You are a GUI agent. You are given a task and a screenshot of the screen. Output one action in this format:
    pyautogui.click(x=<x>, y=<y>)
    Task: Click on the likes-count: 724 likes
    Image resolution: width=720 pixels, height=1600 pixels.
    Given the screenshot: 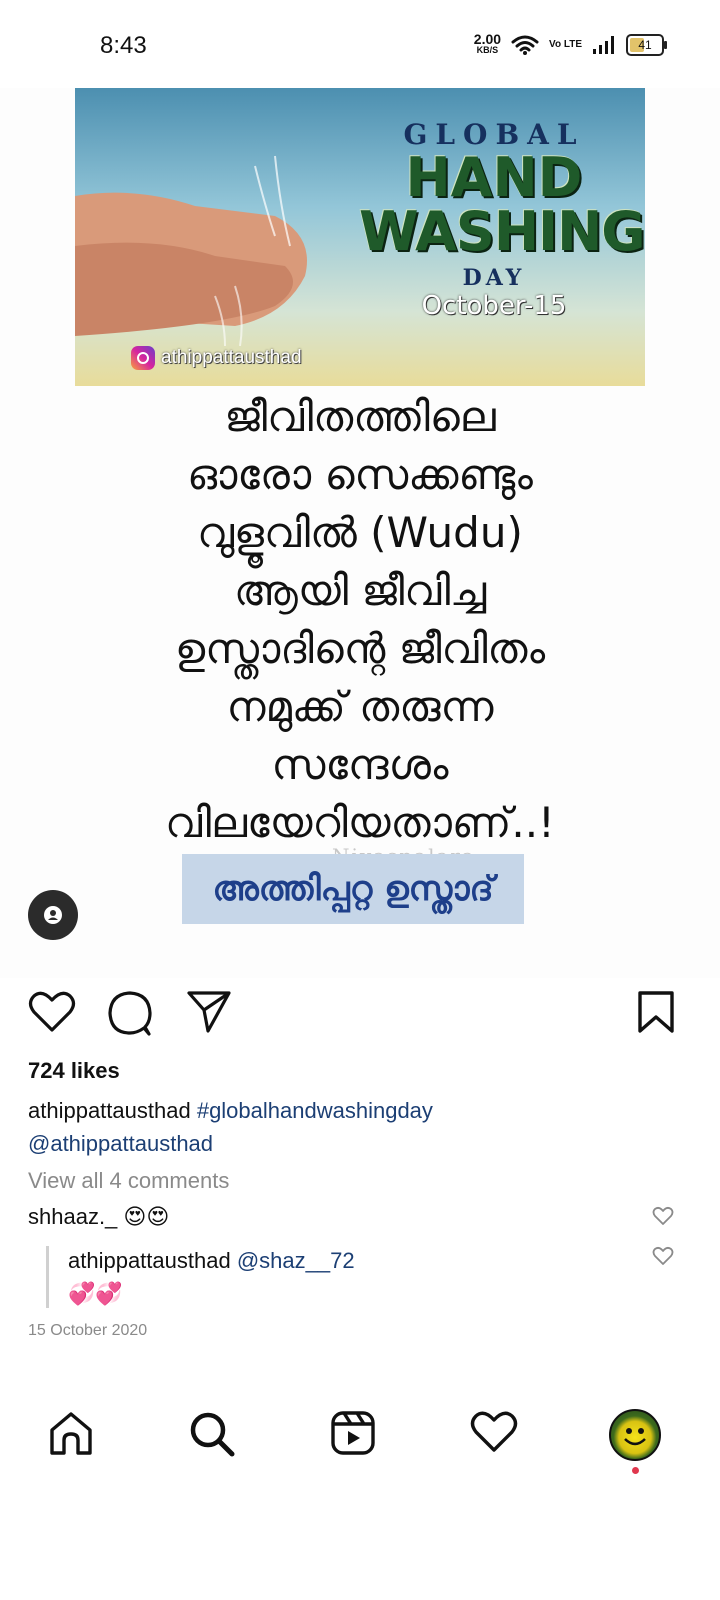 What is the action you would take?
    pyautogui.click(x=74, y=1071)
    